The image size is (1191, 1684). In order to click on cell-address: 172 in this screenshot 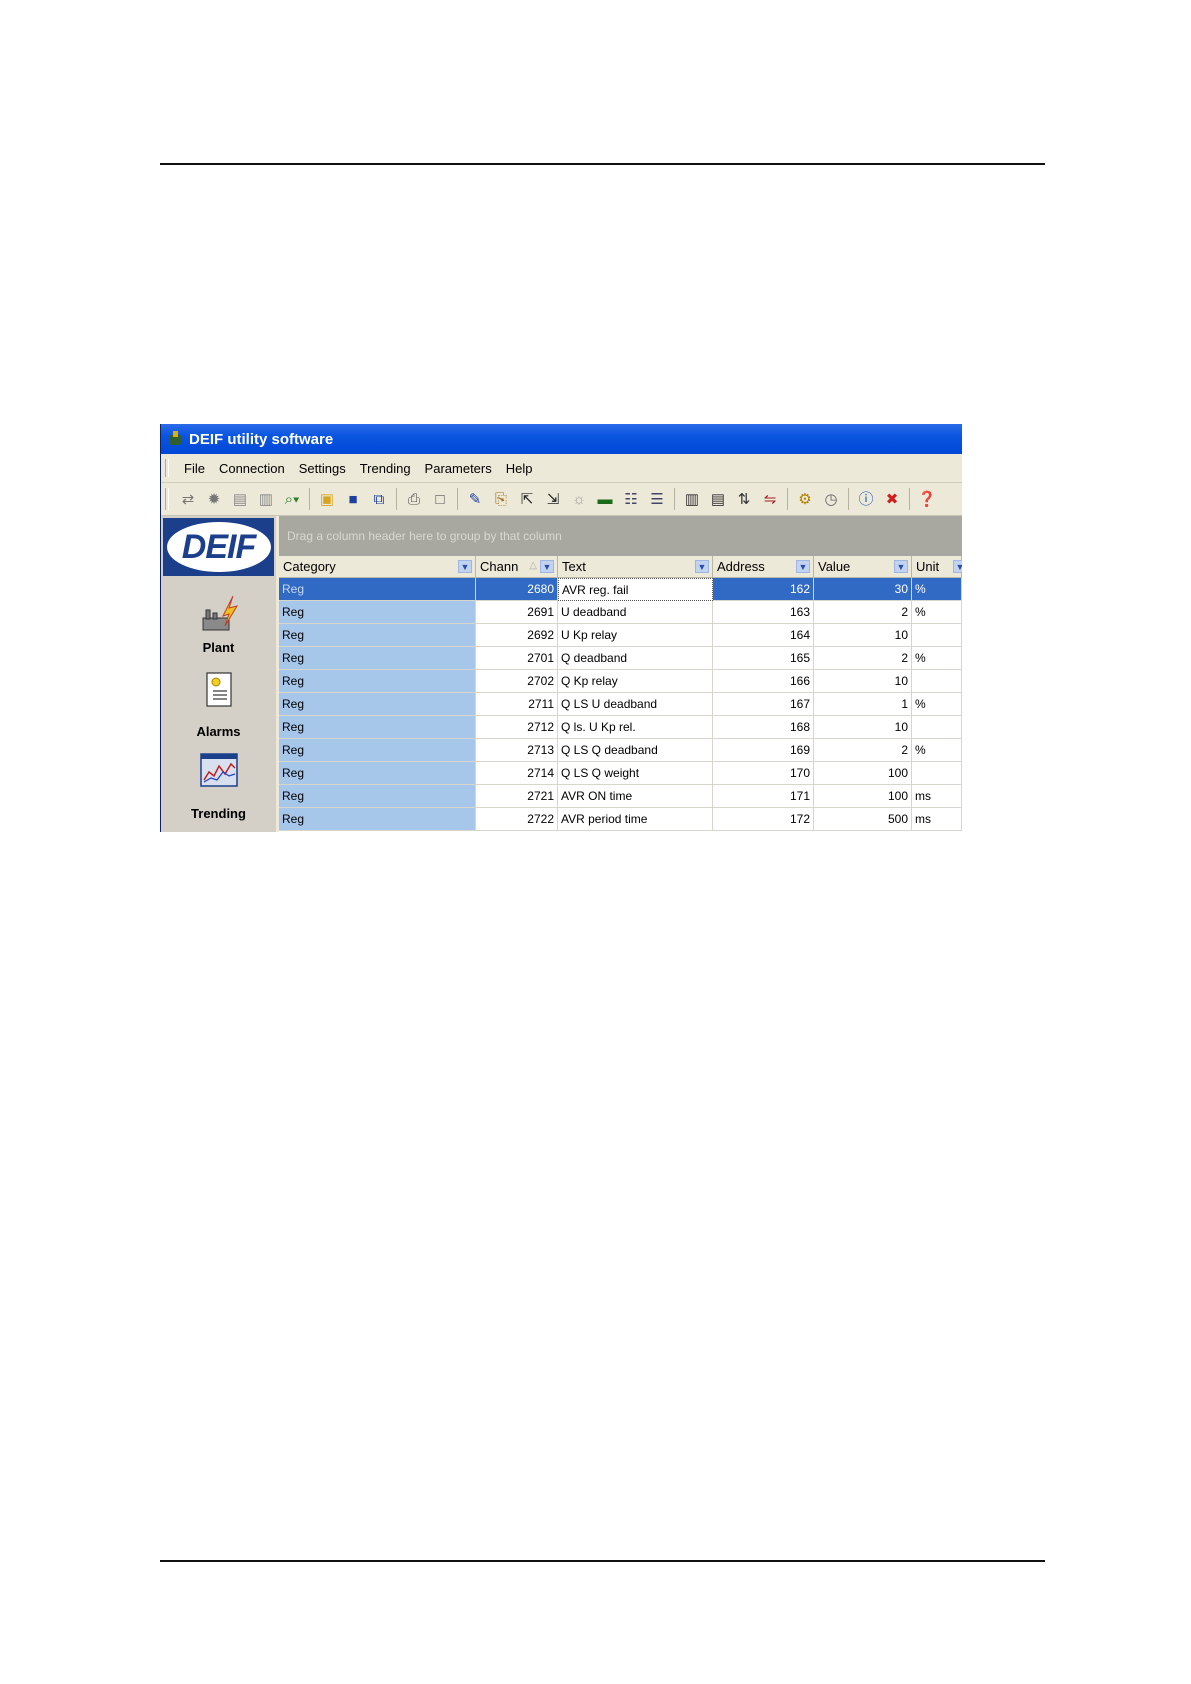, I will do `click(763, 819)`.